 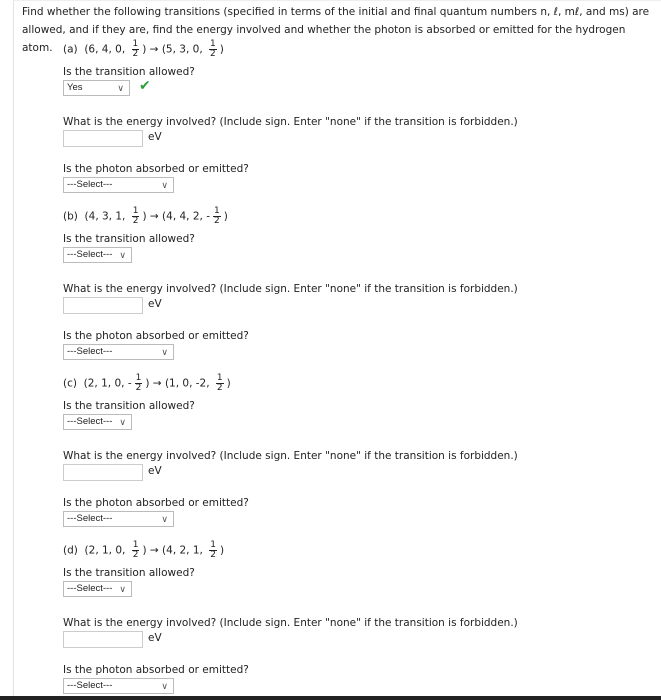 What do you see at coordinates (330, 698) in the screenshot?
I see `bottom-bar` at bounding box center [330, 698].